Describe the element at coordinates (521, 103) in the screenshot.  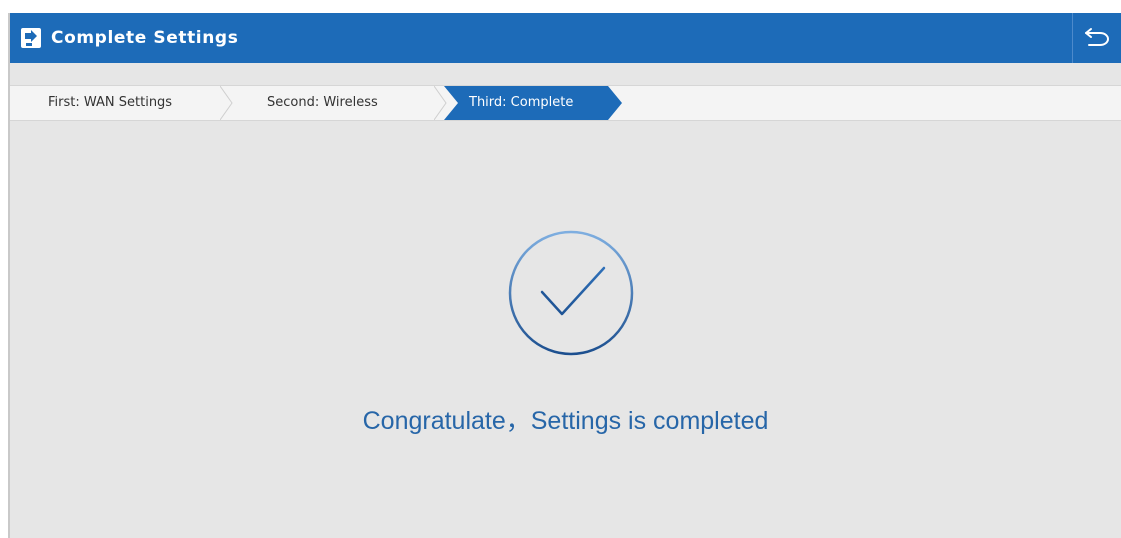
I see `step-complete: Third: Complete` at that location.